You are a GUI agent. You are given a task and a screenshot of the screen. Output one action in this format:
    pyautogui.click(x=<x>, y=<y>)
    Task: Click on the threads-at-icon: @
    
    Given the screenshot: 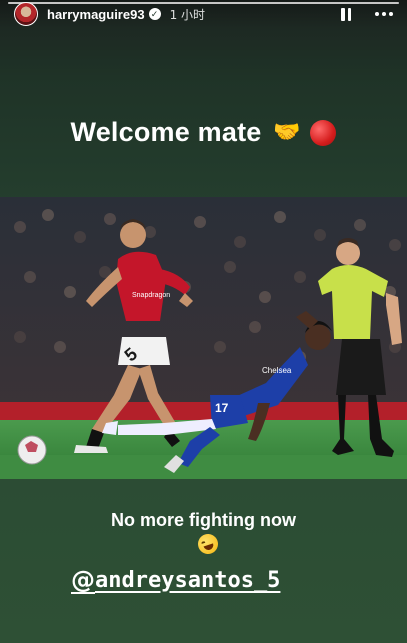 What is the action you would take?
    pyautogui.click(x=83, y=580)
    